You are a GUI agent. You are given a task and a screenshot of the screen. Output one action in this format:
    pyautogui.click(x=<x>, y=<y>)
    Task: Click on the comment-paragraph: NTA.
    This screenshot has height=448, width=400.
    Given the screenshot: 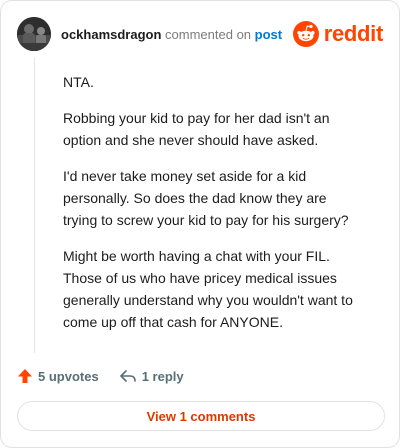 What is the action you would take?
    pyautogui.click(x=78, y=82)
    